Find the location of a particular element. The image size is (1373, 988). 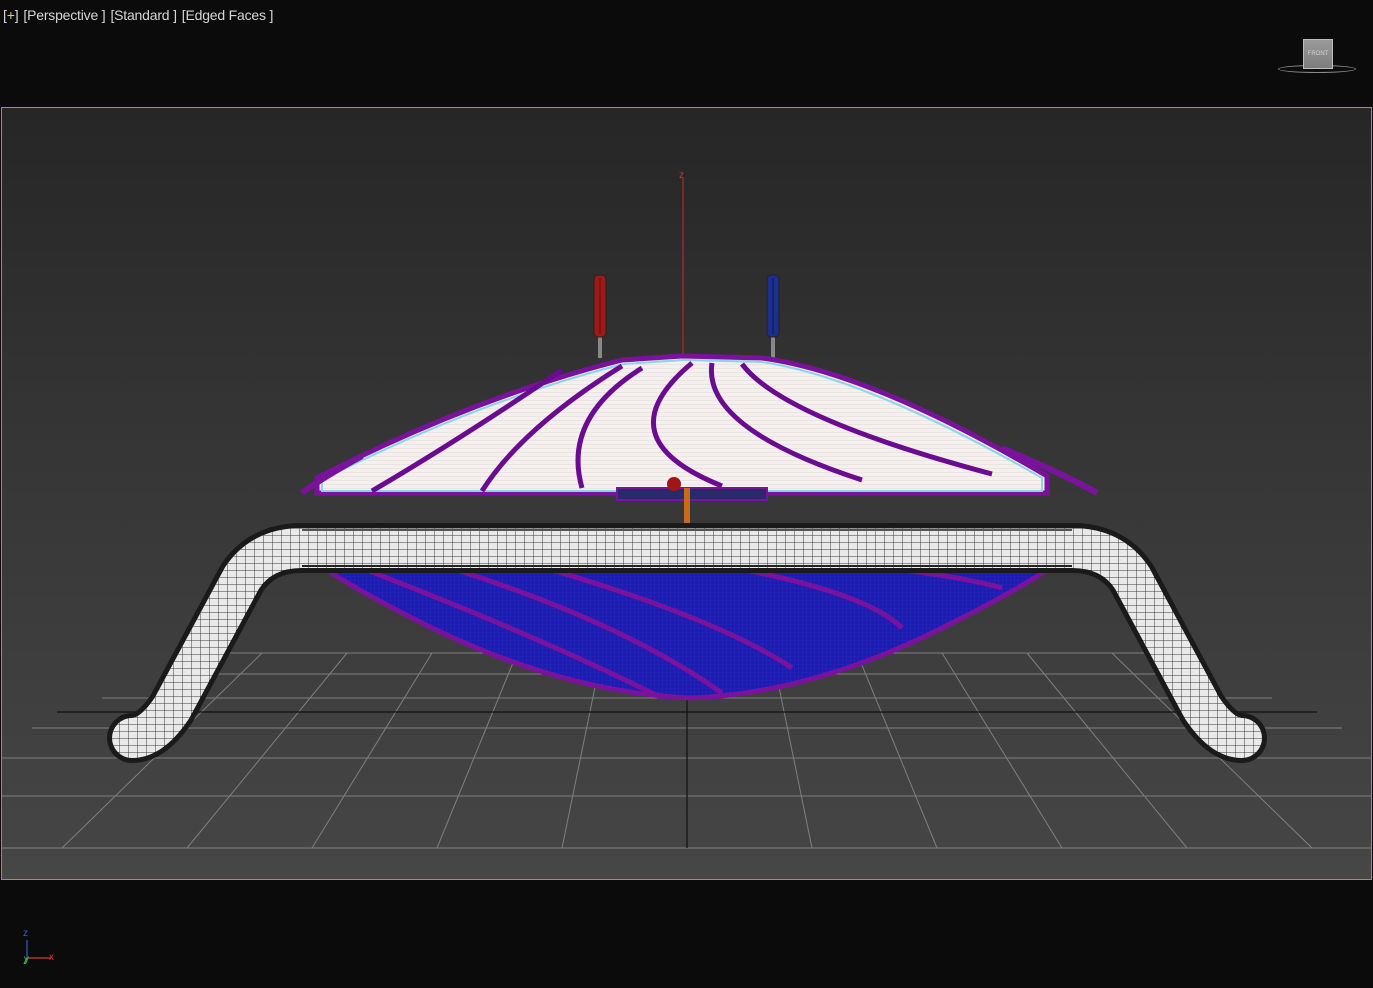

viewport-shading-quality-menu: [Standard ] is located at coordinates (143, 15).